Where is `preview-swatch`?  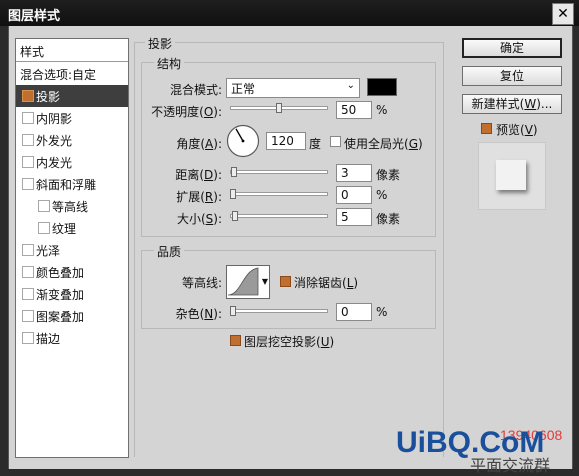
preview-swatch is located at coordinates (511, 175).